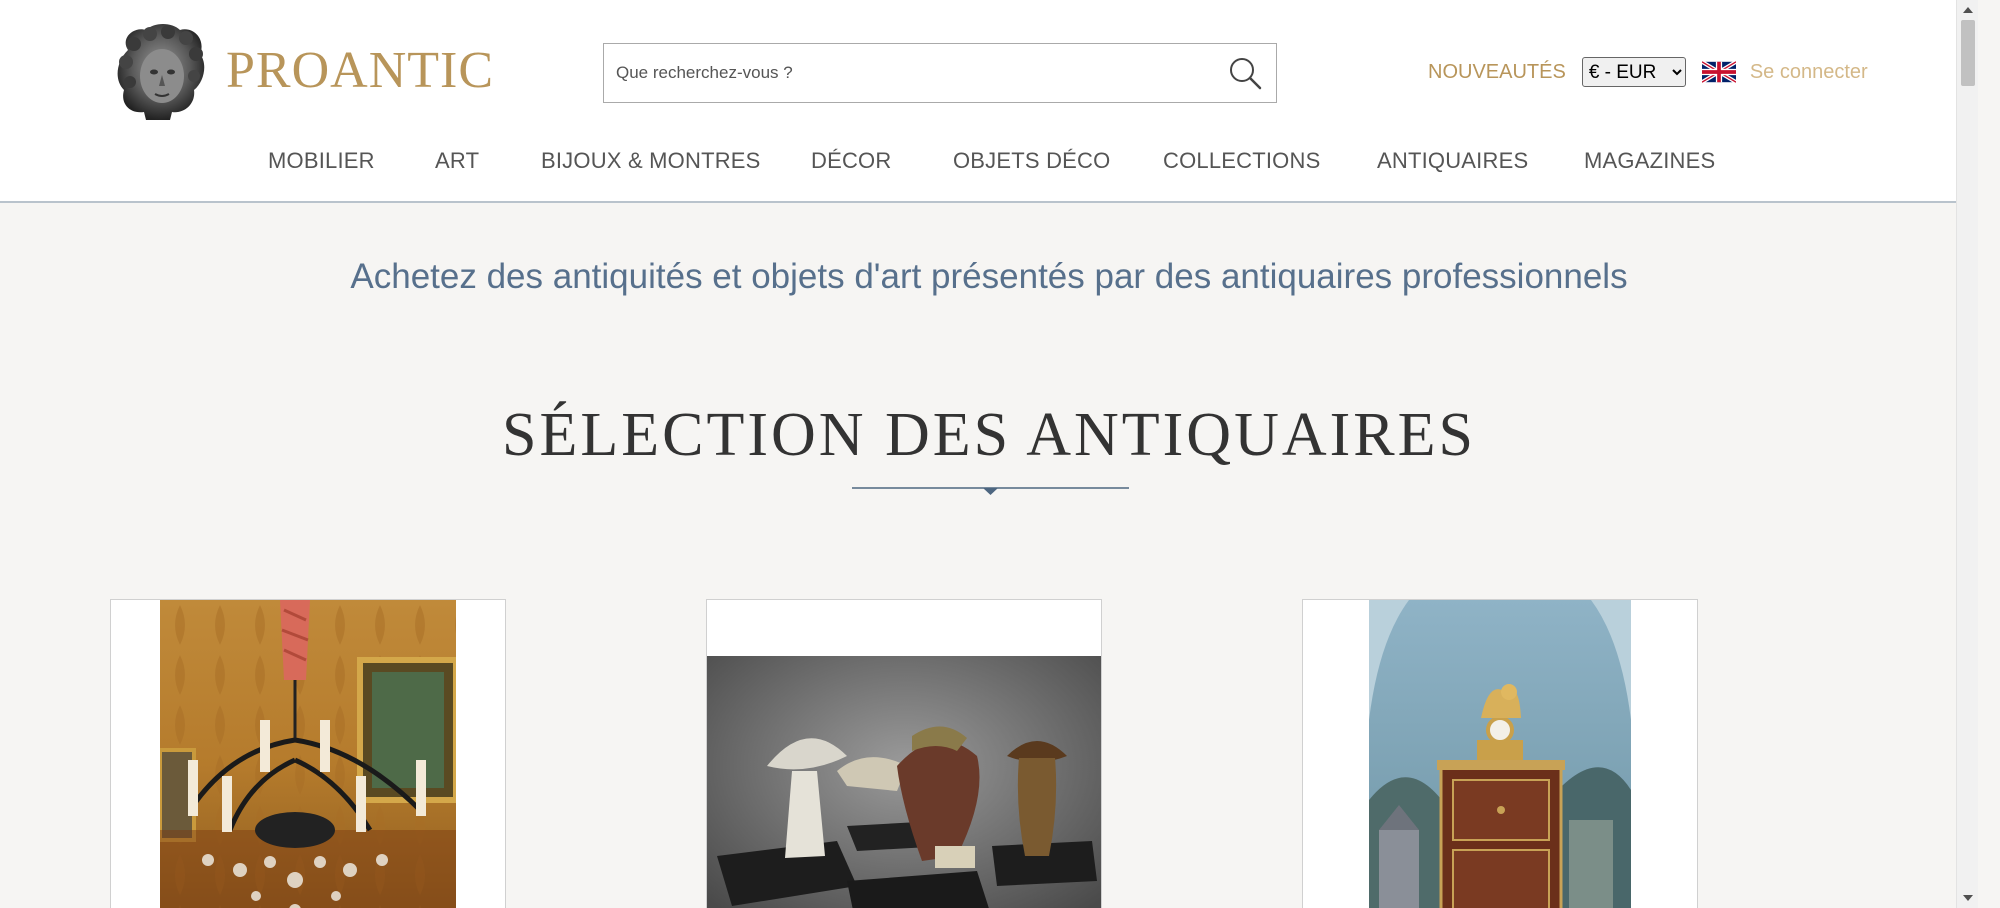 The height and width of the screenshot is (908, 2000). I want to click on scrollbar-thumb, so click(1968, 53).